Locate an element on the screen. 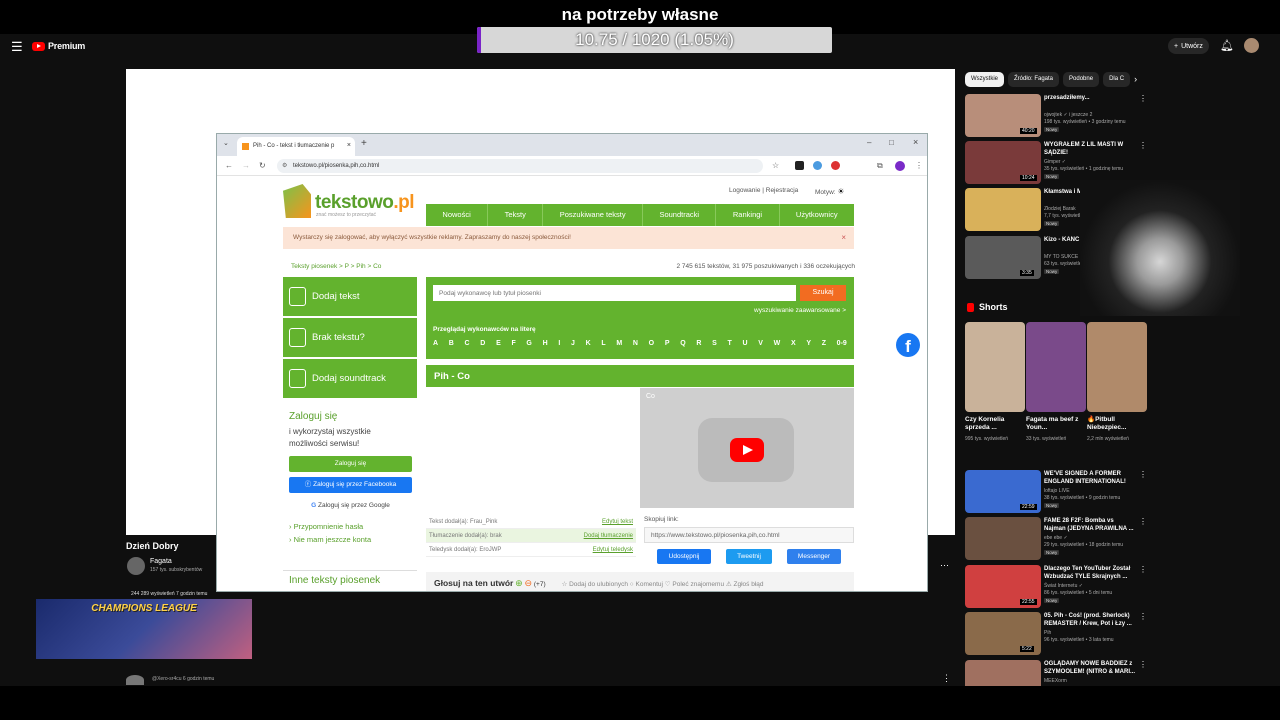 The image size is (1280, 720). add-soundtrack-button: Dodaj soundtrack is located at coordinates (350, 378).